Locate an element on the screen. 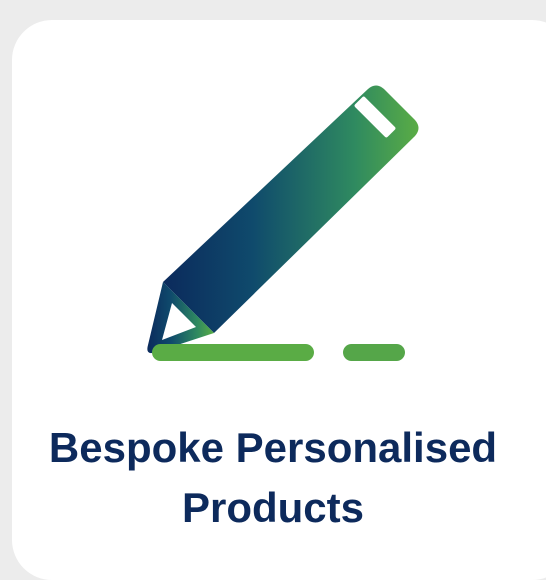  card-title-line2: Products is located at coordinates (273, 507).